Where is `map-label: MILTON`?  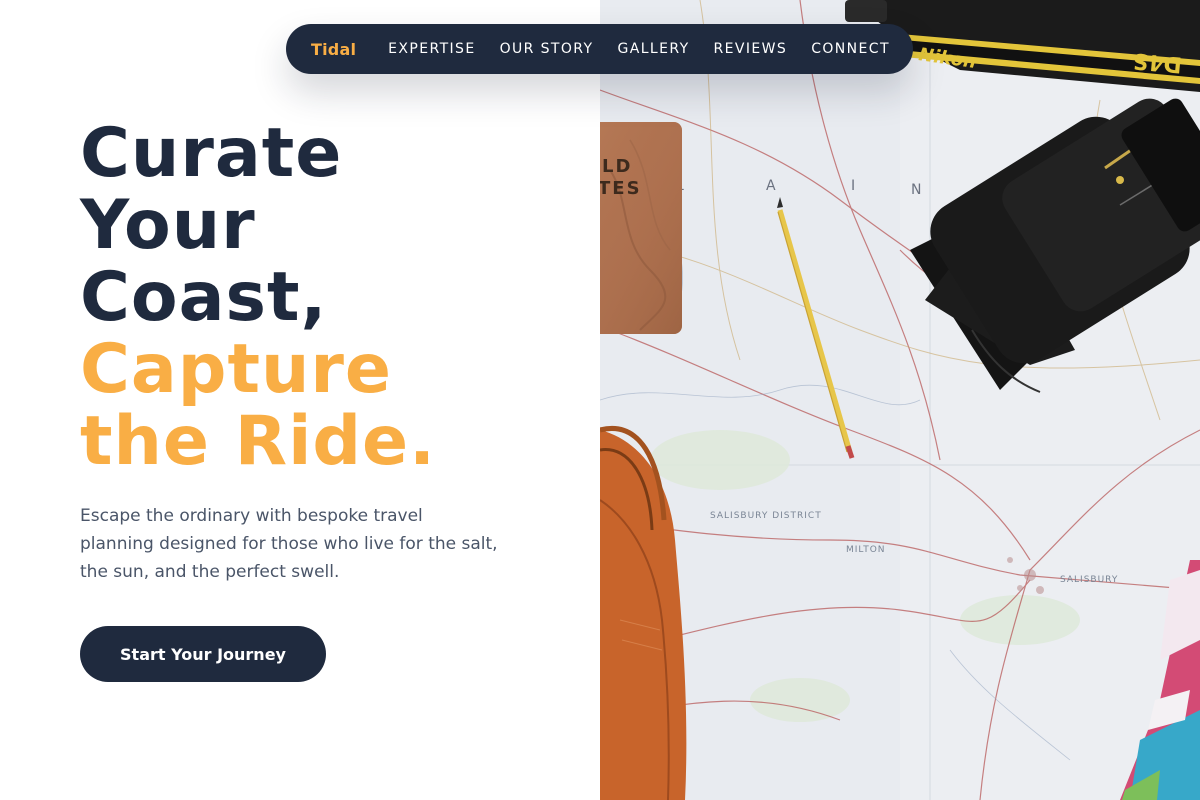 map-label: MILTON is located at coordinates (866, 550).